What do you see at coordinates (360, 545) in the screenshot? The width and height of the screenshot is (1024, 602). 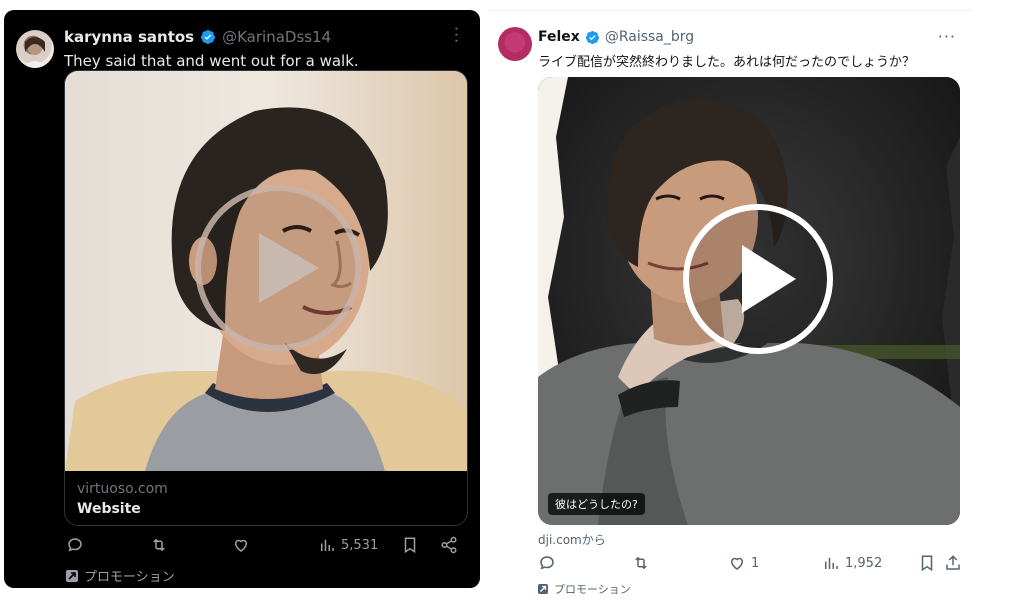 I see `views-count: 5,531` at bounding box center [360, 545].